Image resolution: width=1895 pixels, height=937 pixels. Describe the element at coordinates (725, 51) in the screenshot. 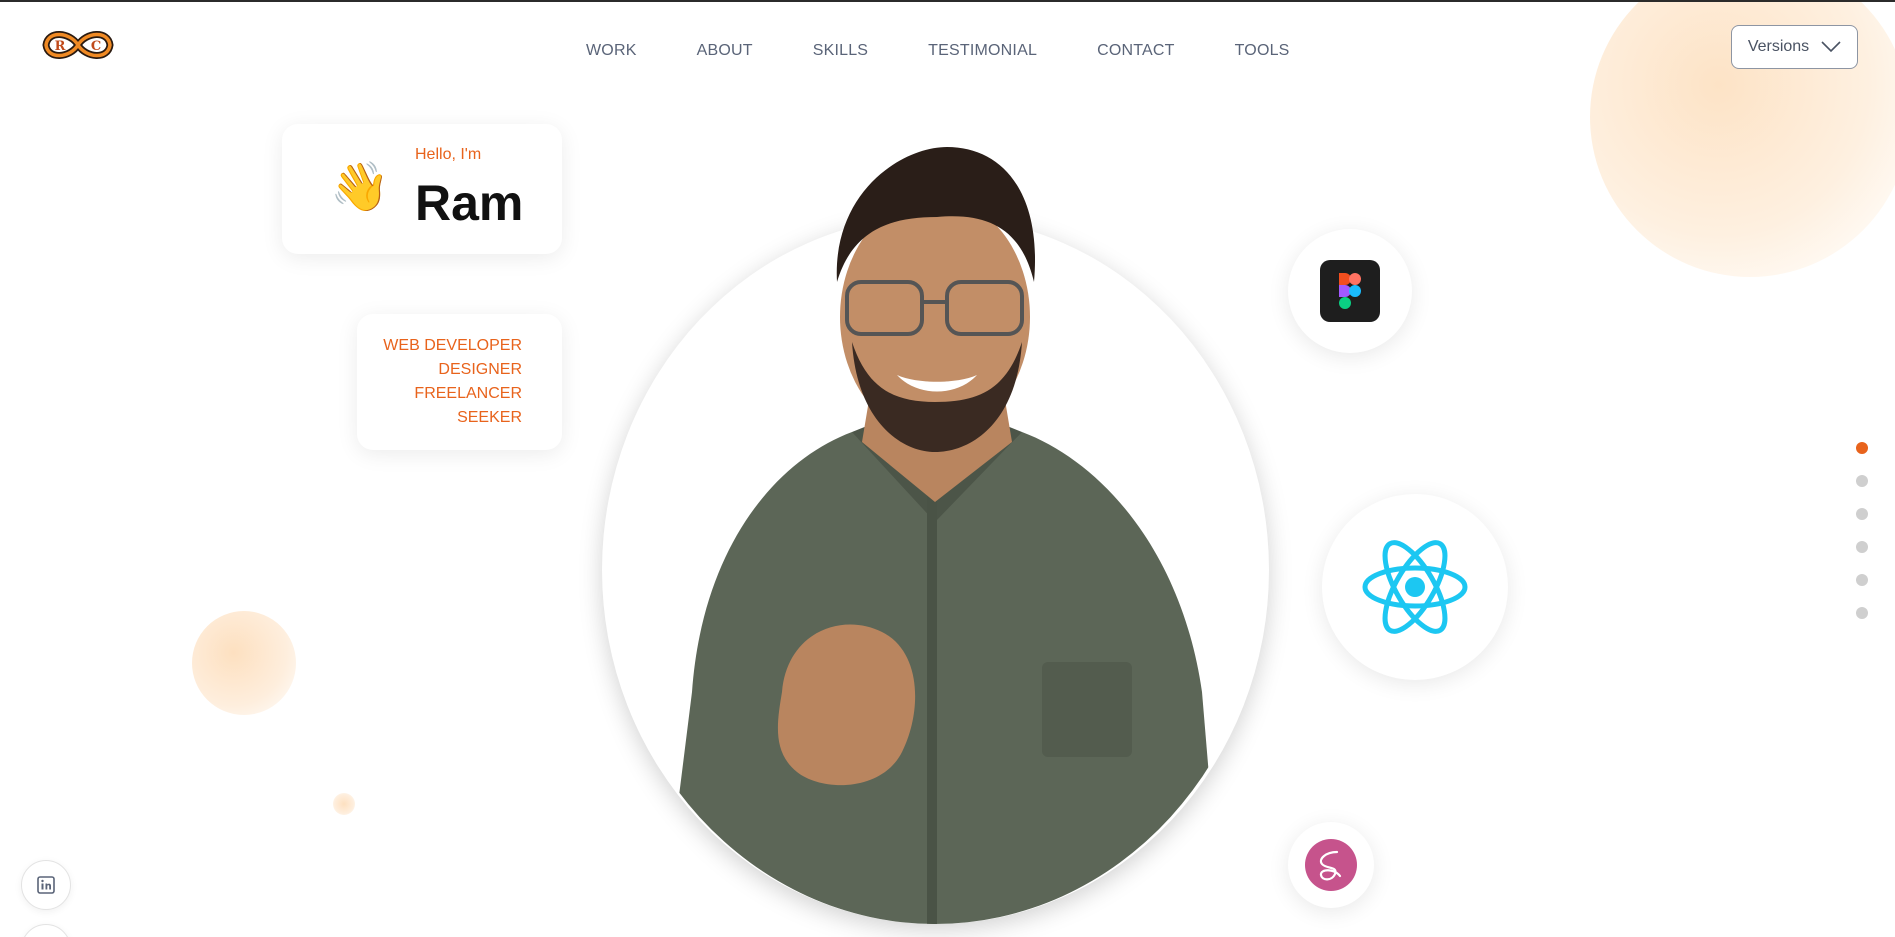

I see `nav-item-about: ABOUT` at that location.